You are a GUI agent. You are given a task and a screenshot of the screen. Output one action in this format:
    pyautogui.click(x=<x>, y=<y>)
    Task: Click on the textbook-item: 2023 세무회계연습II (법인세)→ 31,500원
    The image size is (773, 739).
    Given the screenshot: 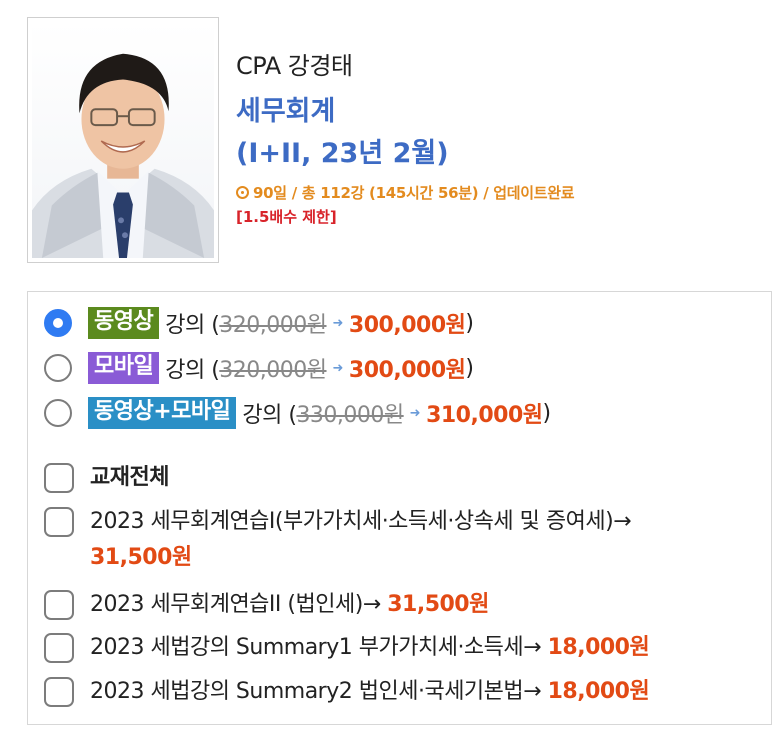 What is the action you would take?
    pyautogui.click(x=404, y=605)
    